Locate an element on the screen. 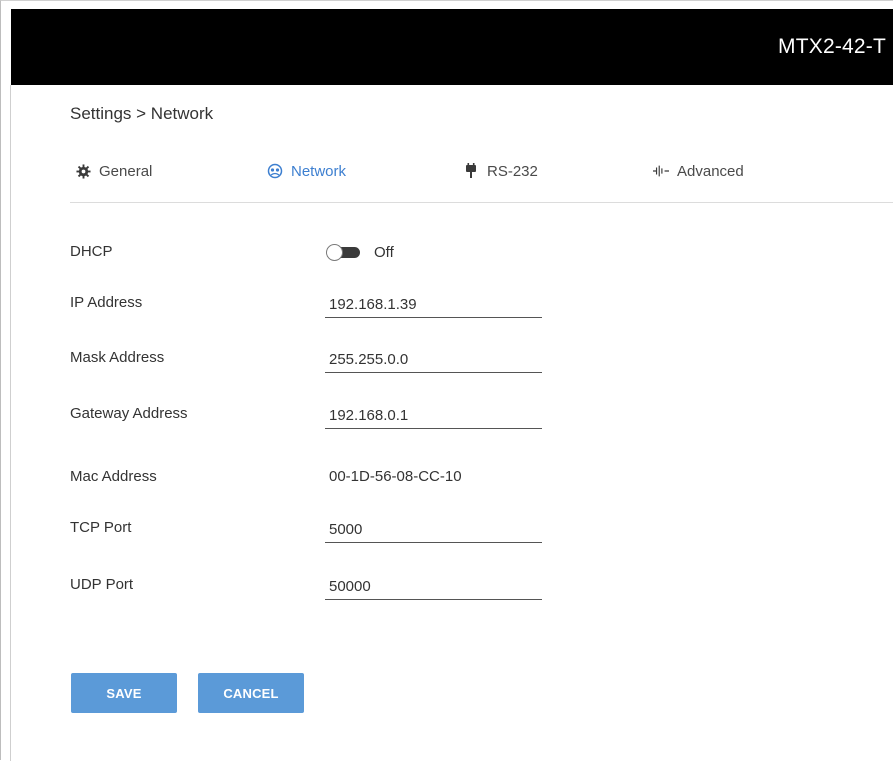 Image resolution: width=893 pixels, height=761 pixels. ip-address-input is located at coordinates (433, 303).